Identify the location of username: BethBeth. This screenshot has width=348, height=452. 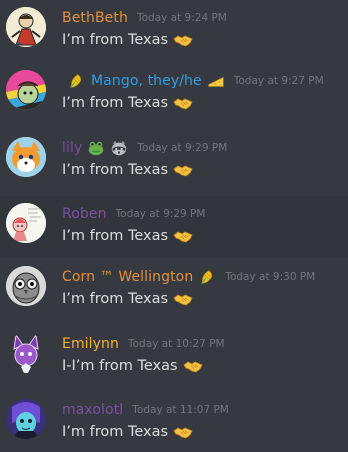
(95, 18).